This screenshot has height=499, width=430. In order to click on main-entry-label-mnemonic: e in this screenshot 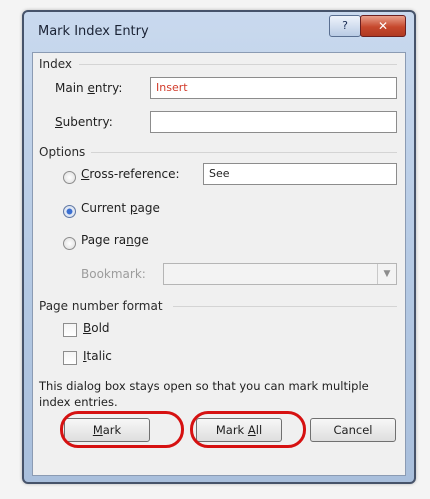, I will do `click(91, 88)`.